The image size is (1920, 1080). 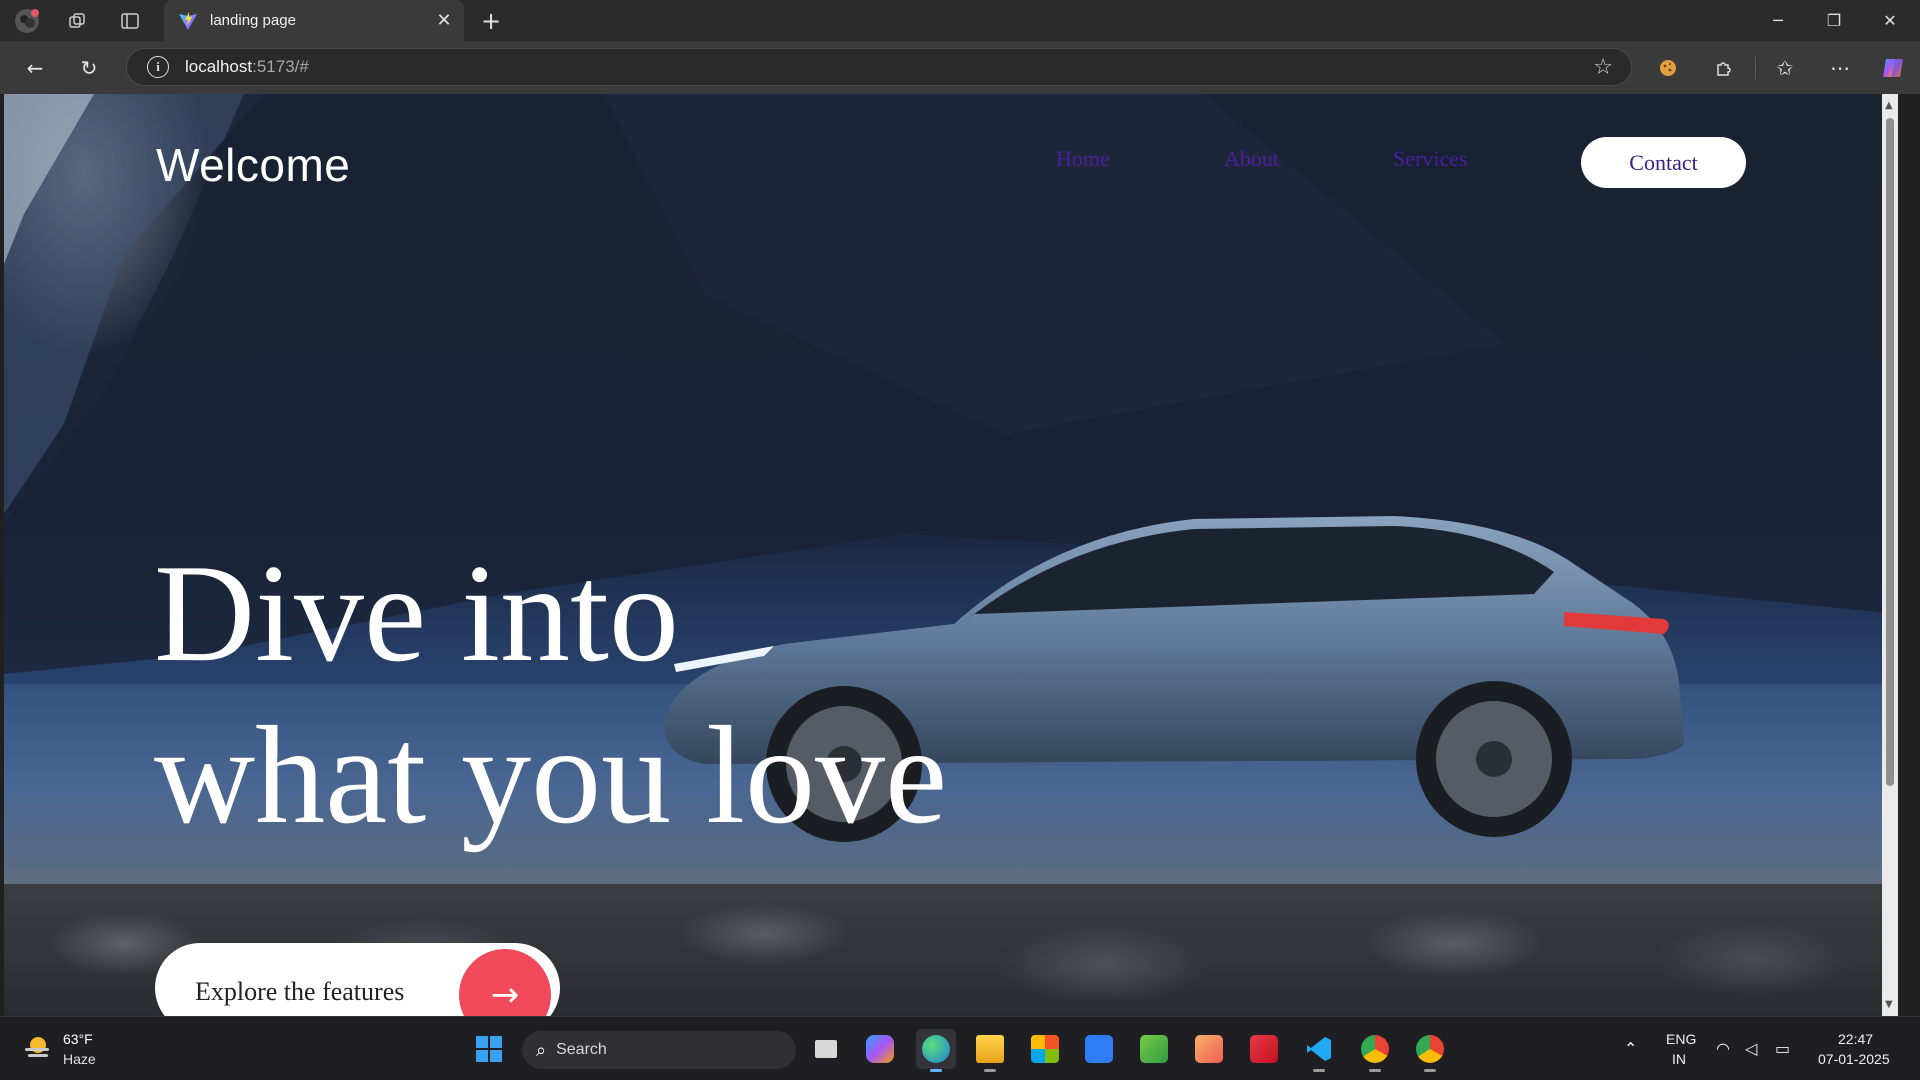 I want to click on new-tab-icon: +, so click(x=491, y=21).